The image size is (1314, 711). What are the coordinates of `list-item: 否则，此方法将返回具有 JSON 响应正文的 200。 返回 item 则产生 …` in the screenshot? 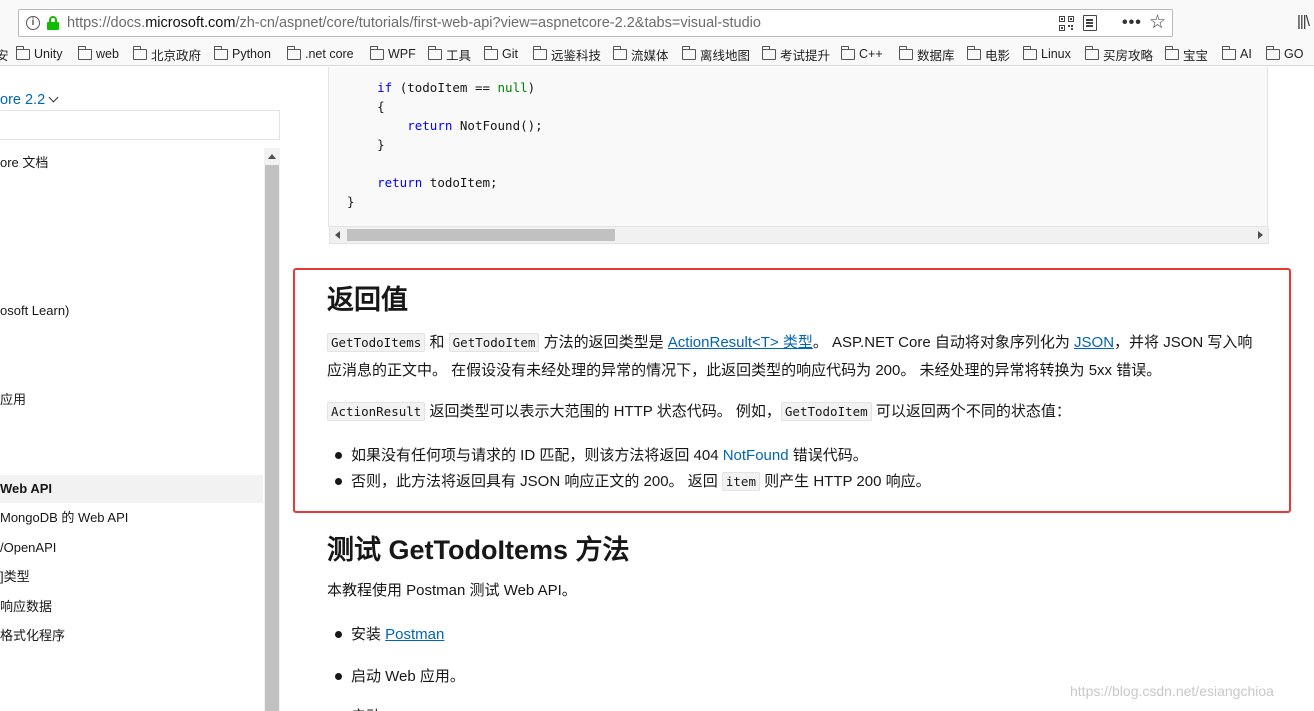 It's located at (633, 480).